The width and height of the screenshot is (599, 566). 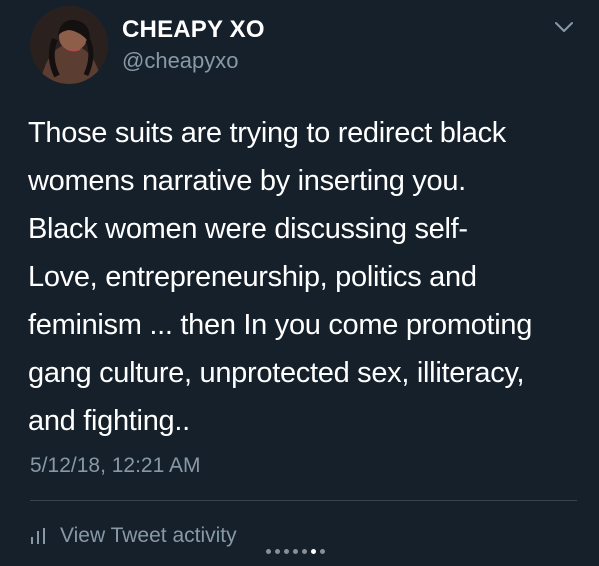 What do you see at coordinates (303, 500) in the screenshot?
I see `divider` at bounding box center [303, 500].